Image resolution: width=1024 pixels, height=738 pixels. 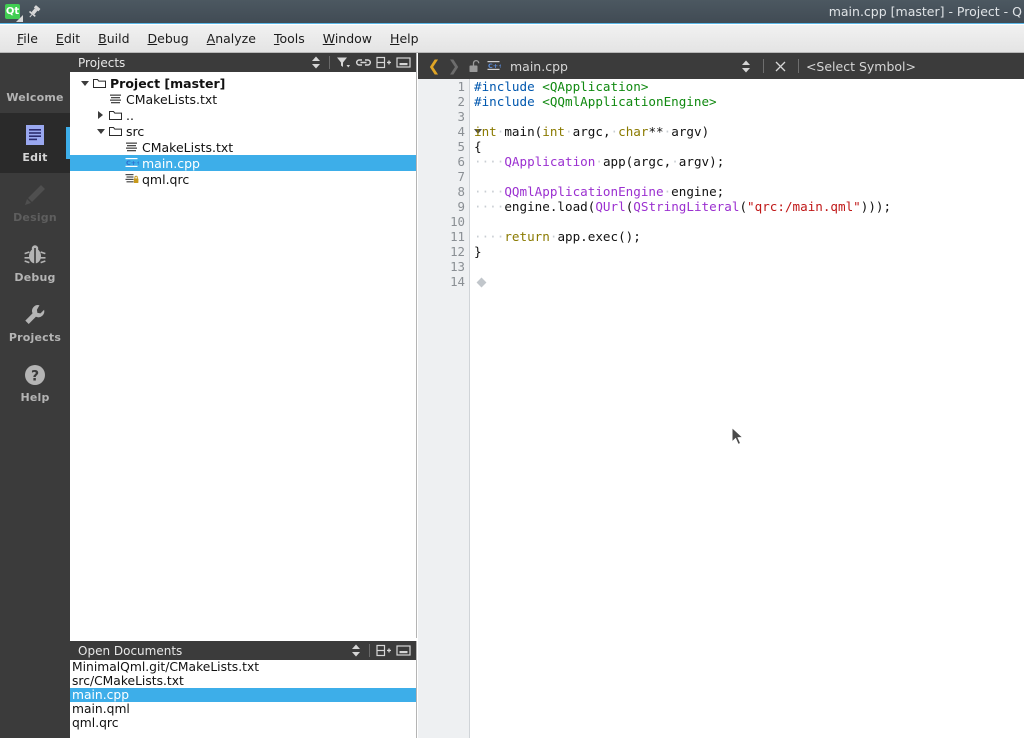 I want to click on pencil-icon, so click(x=35, y=195).